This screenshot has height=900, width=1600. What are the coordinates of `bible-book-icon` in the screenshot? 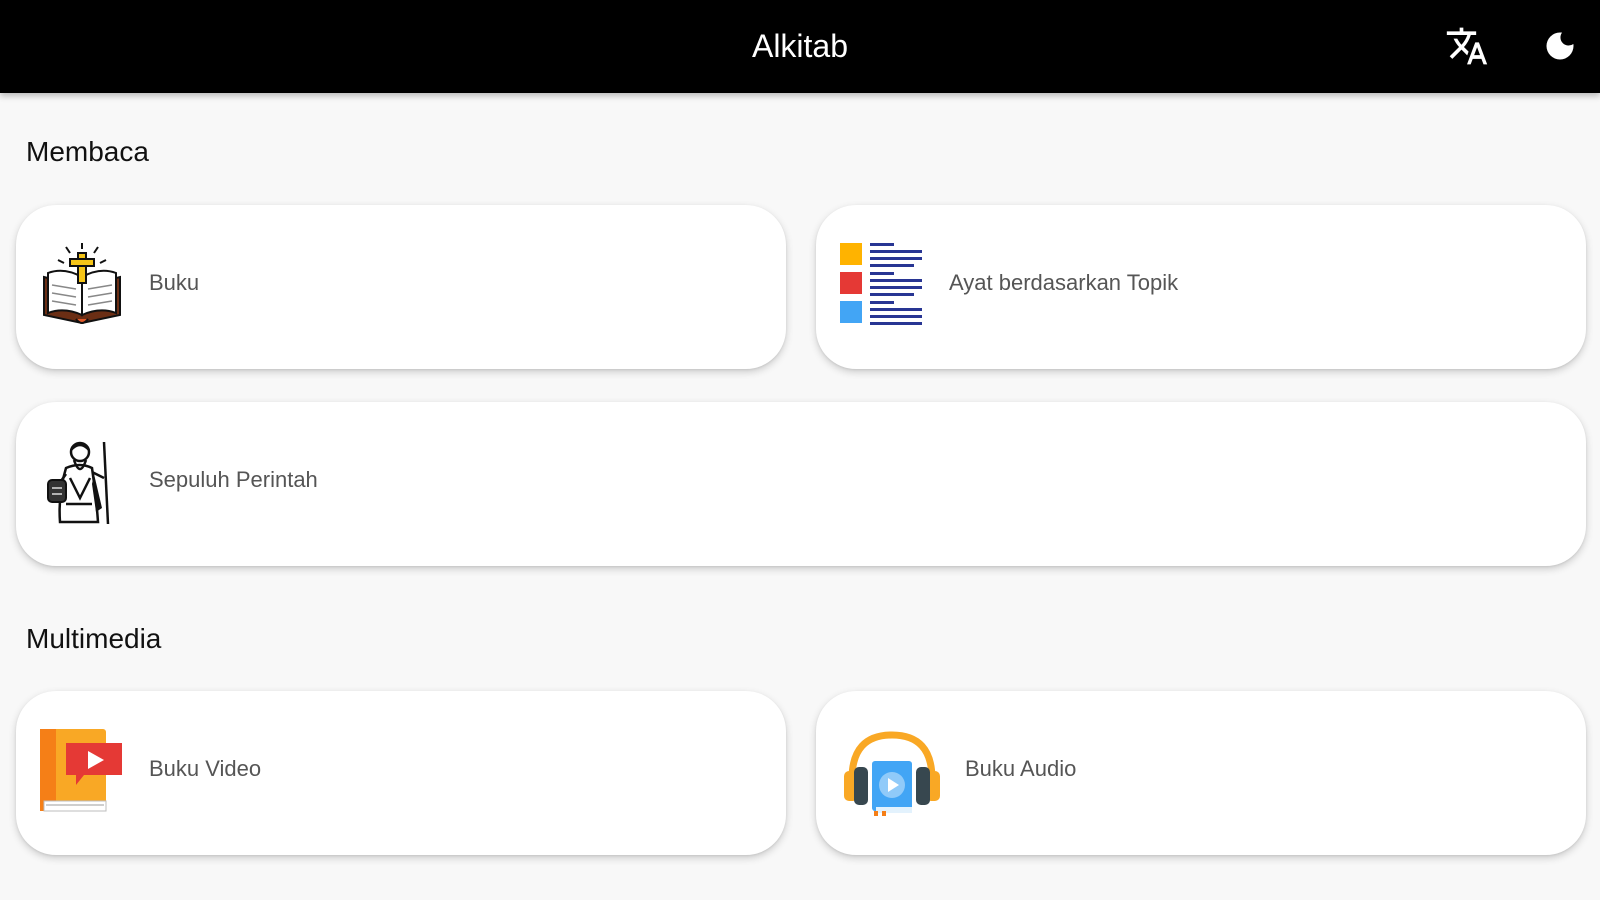 It's located at (82, 284).